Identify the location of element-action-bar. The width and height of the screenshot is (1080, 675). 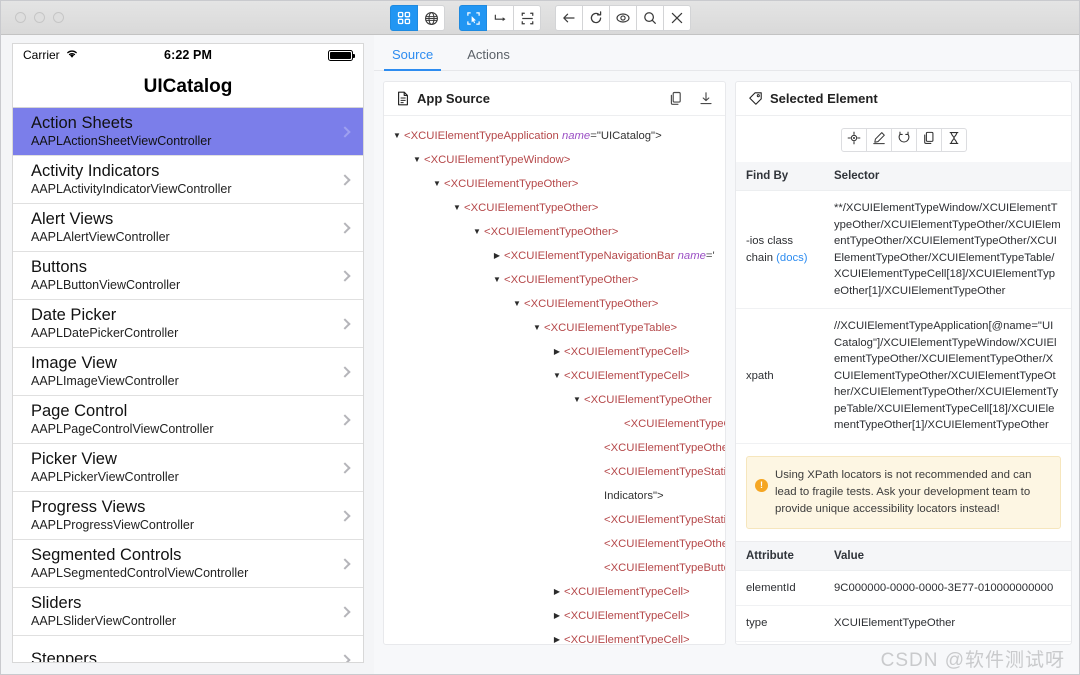
(903, 139).